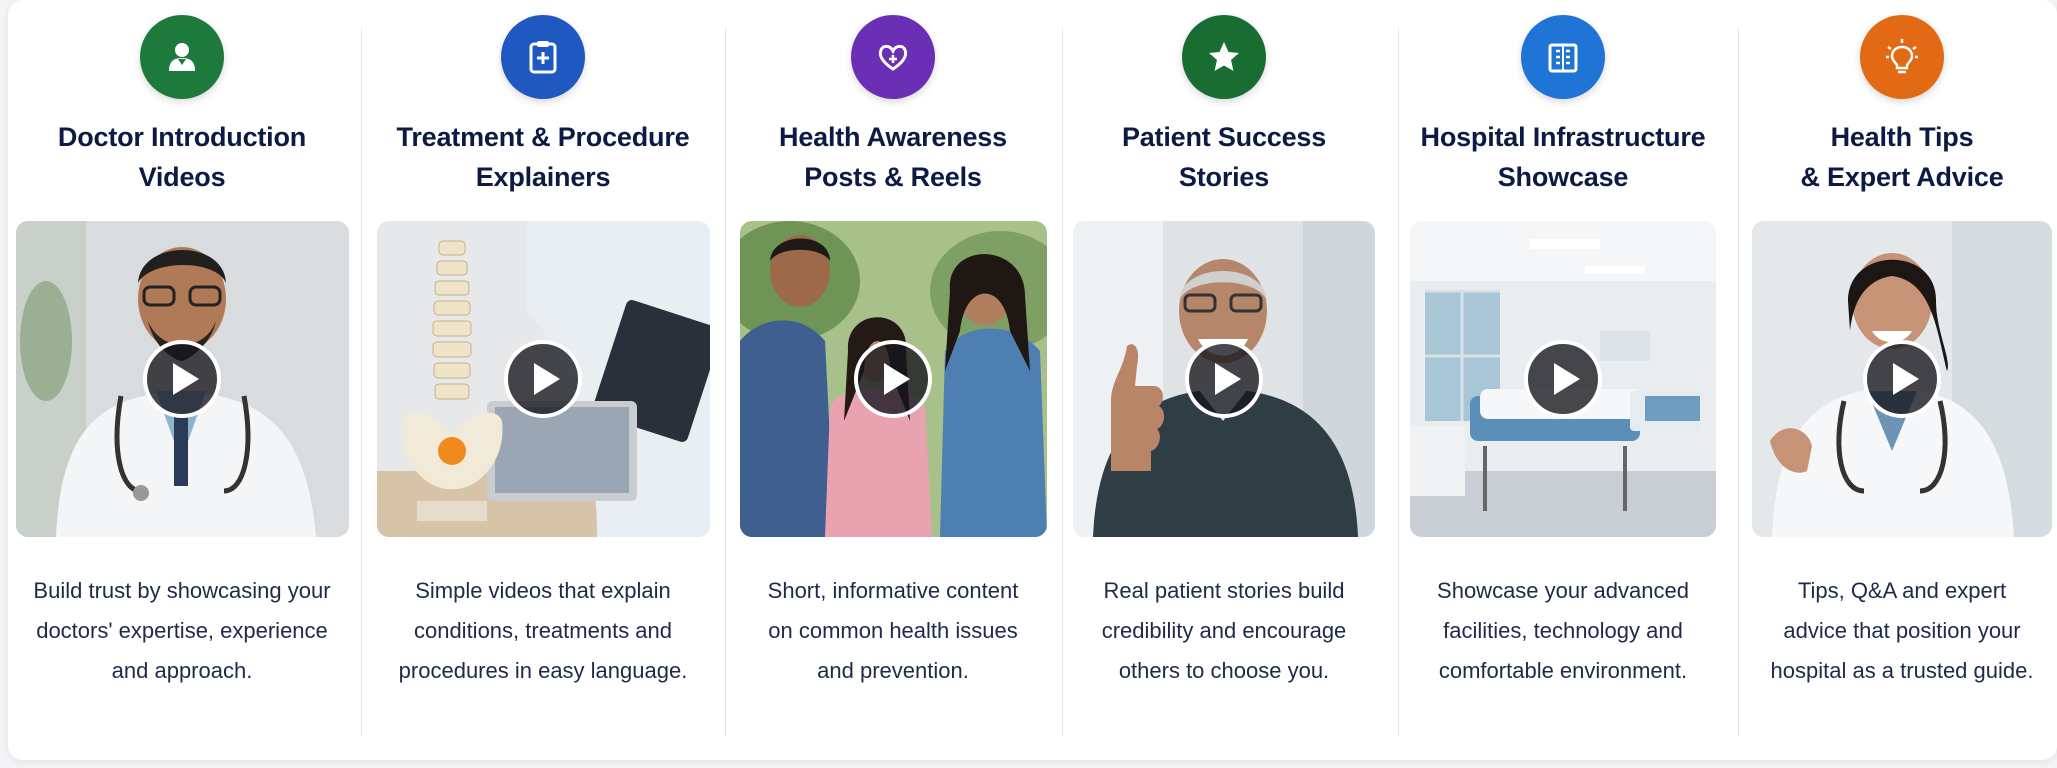  Describe the element at coordinates (1563, 57) in the screenshot. I see `hospital-building-icon` at that location.